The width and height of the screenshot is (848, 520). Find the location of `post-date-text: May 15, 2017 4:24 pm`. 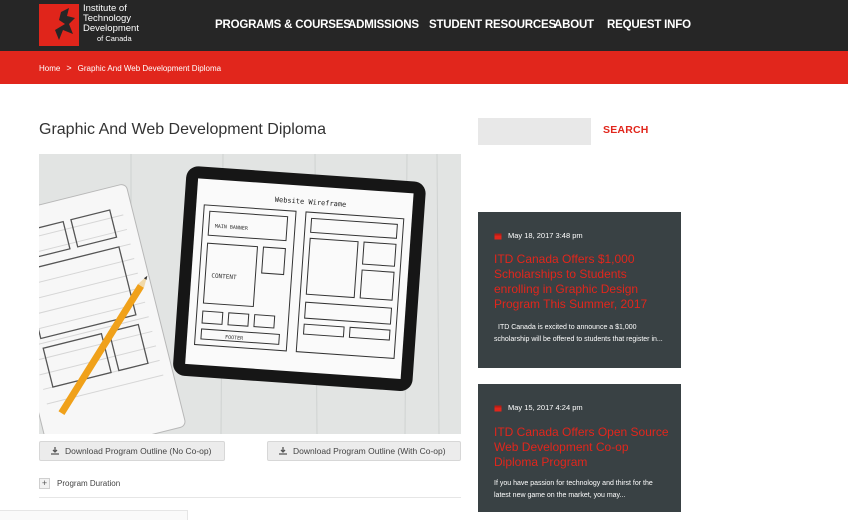

post-date-text: May 15, 2017 4:24 pm is located at coordinates (545, 407).